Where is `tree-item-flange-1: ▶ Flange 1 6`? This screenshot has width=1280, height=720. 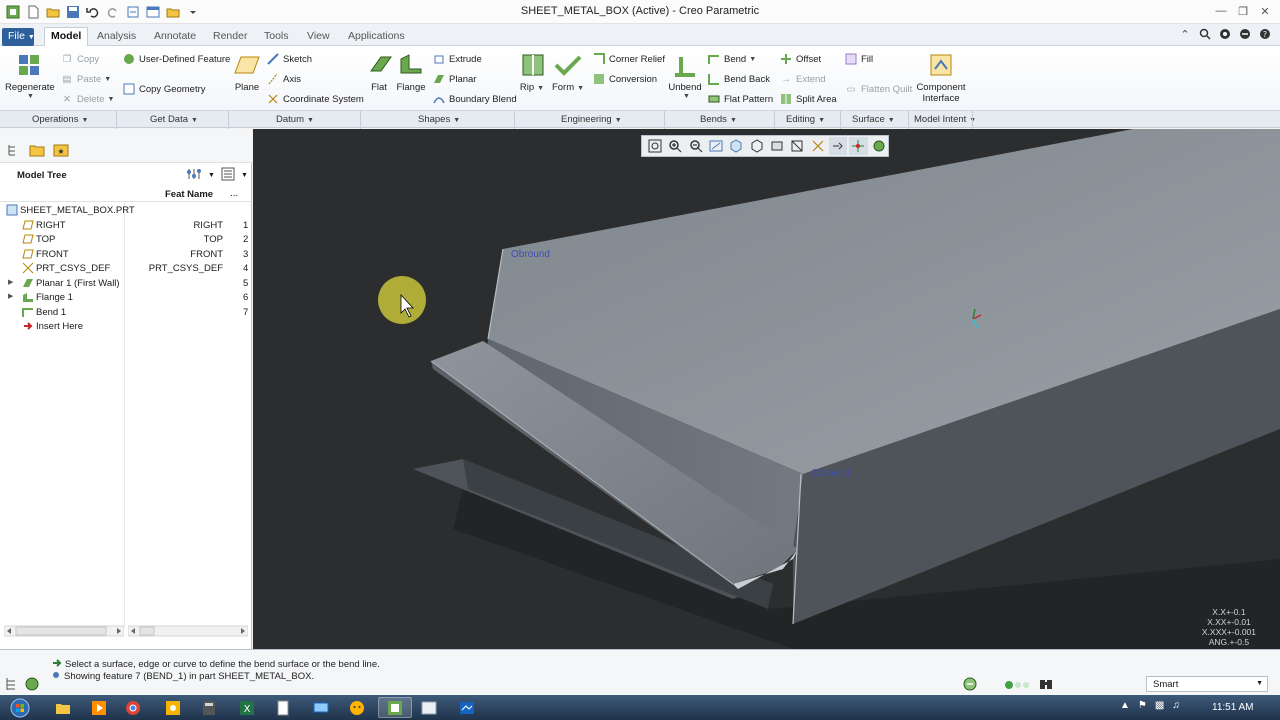 tree-item-flange-1: ▶ Flange 1 6 is located at coordinates (126, 298).